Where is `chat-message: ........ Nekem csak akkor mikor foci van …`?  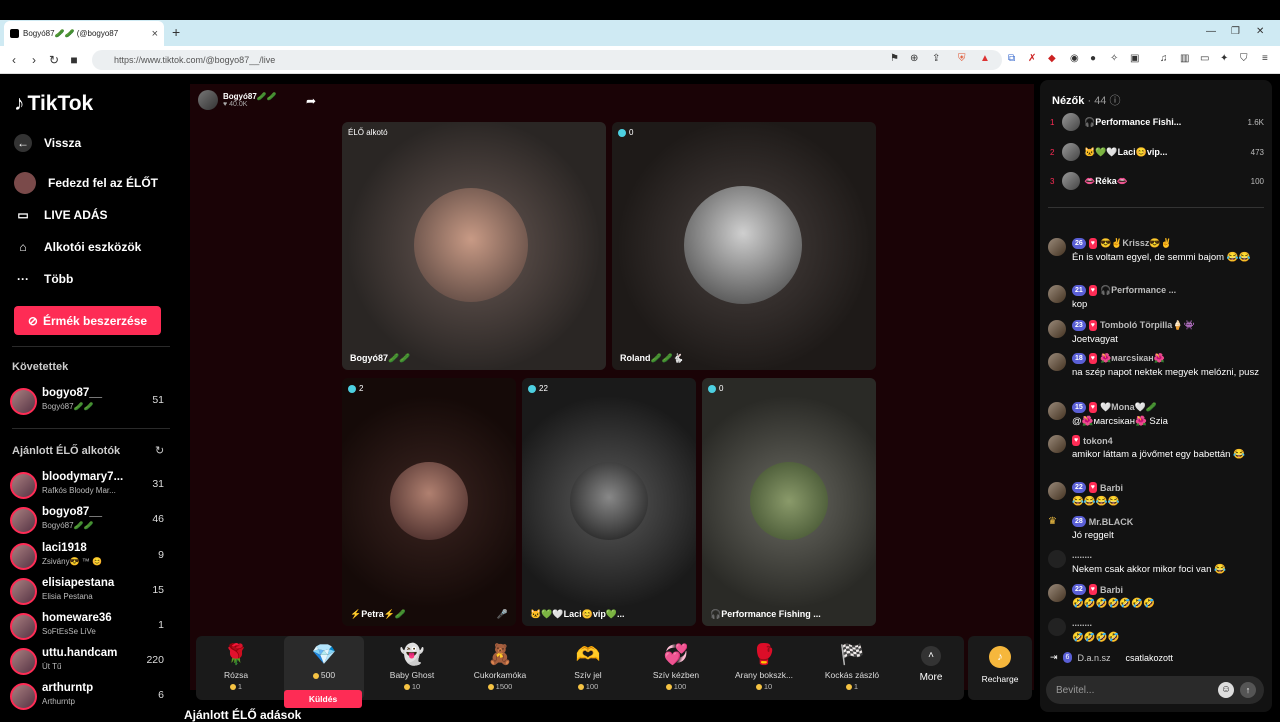
chat-message: ........ Nekem csak akkor mikor foci van … is located at coordinates (1156, 563).